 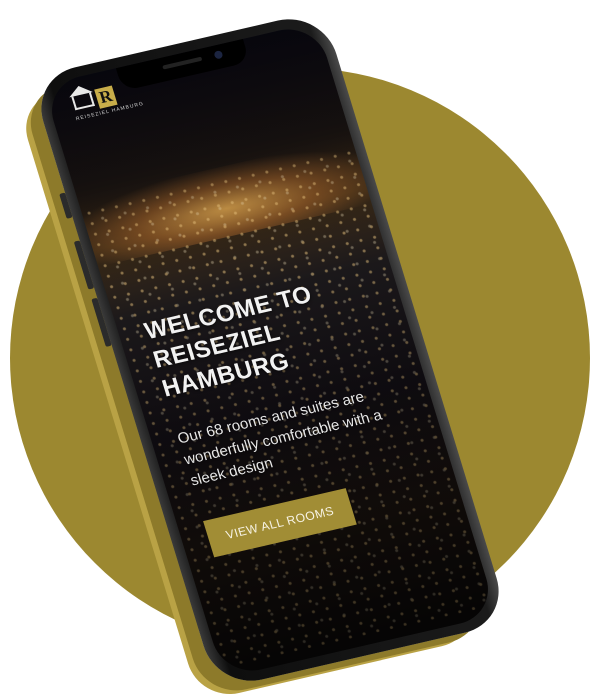 I want to click on logo-letter: R, so click(x=106, y=97).